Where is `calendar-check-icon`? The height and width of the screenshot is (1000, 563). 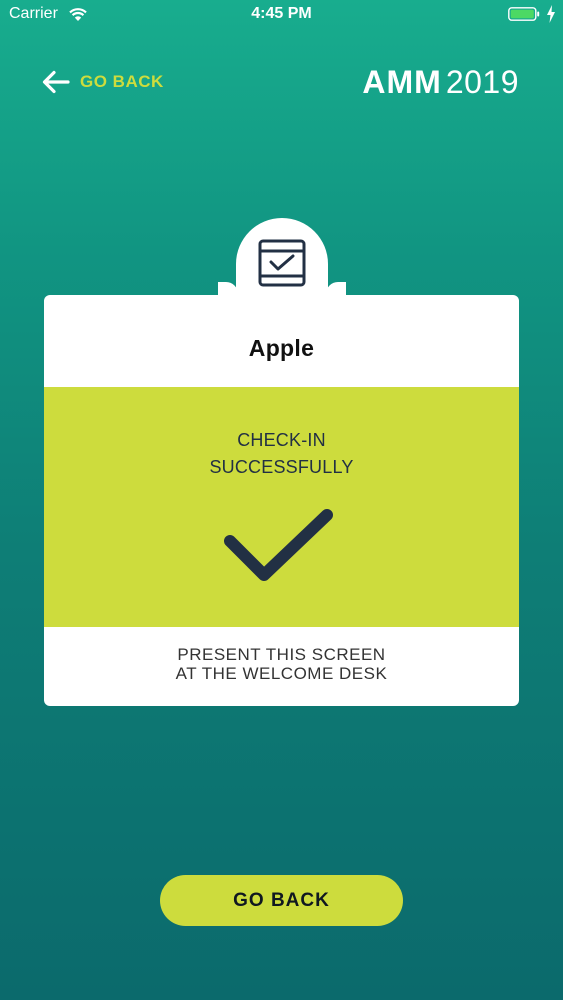
calendar-check-icon is located at coordinates (282, 263).